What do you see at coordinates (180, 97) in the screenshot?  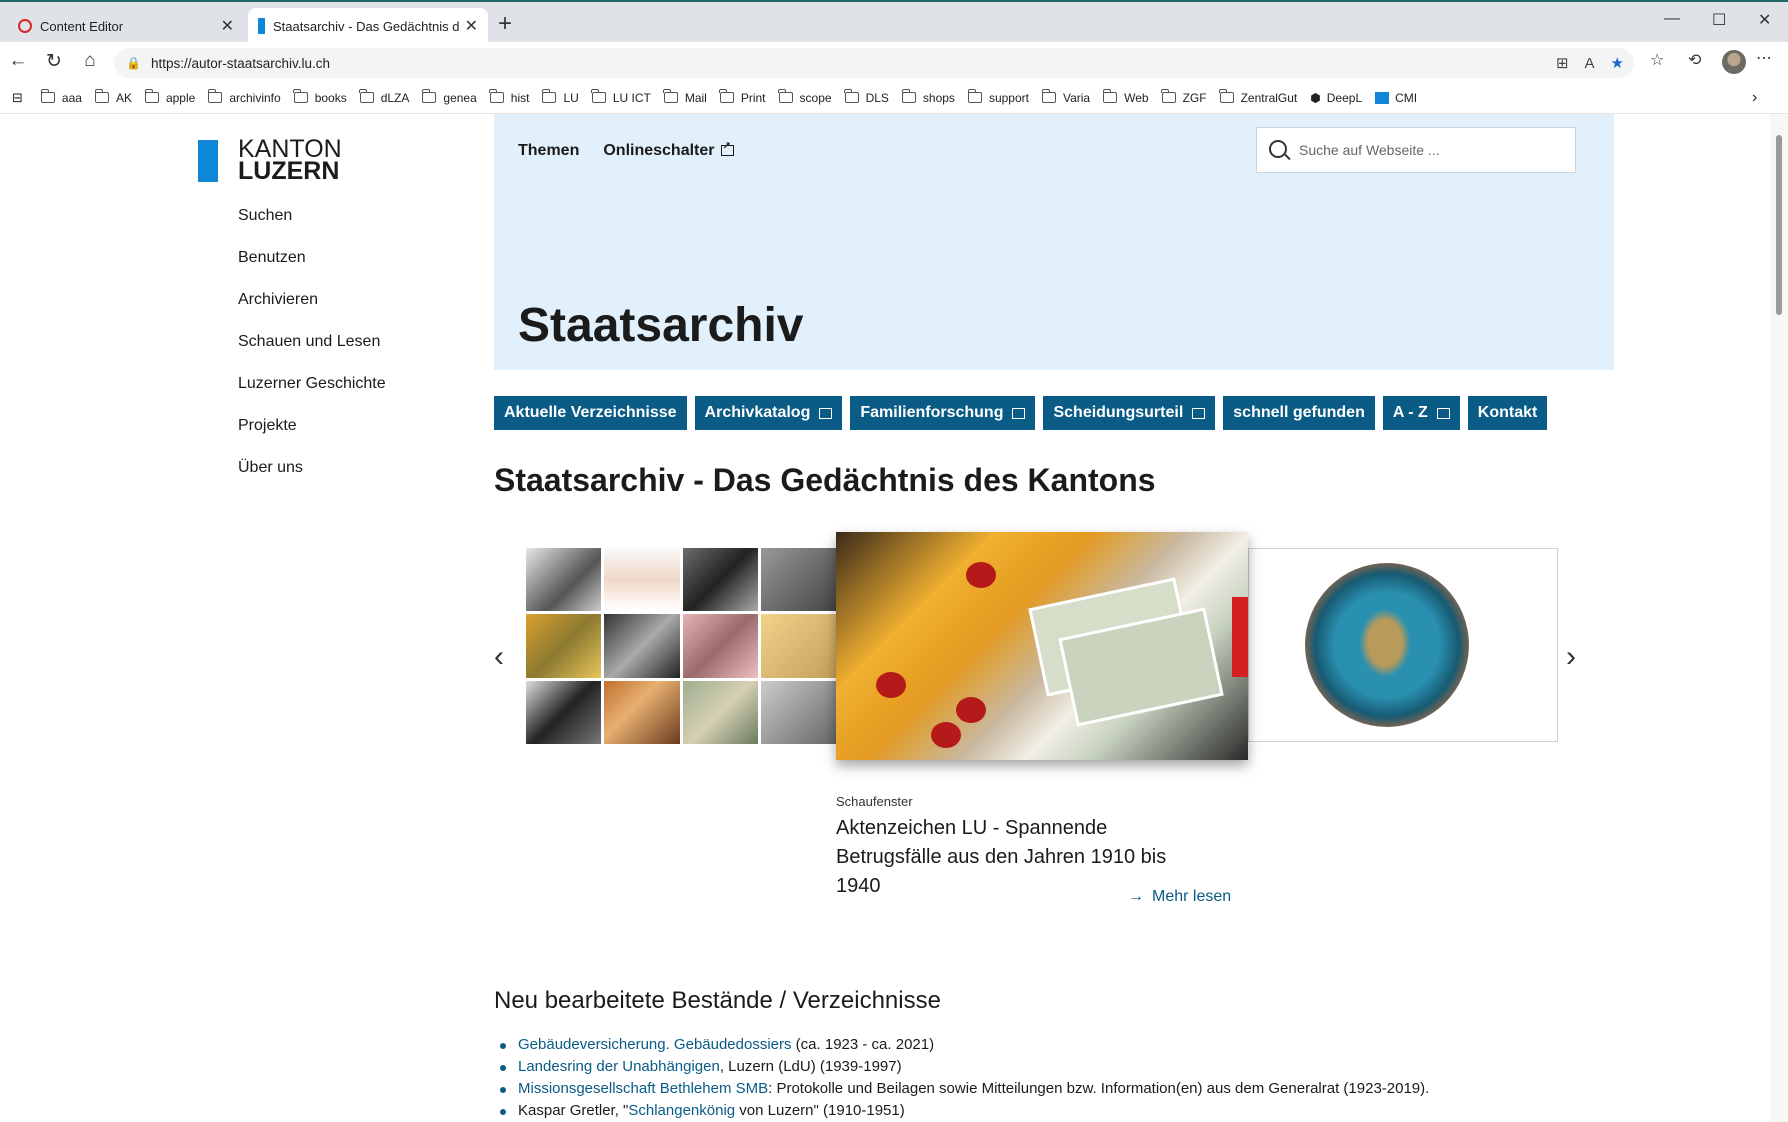 I see `bookmark-label: apple` at bounding box center [180, 97].